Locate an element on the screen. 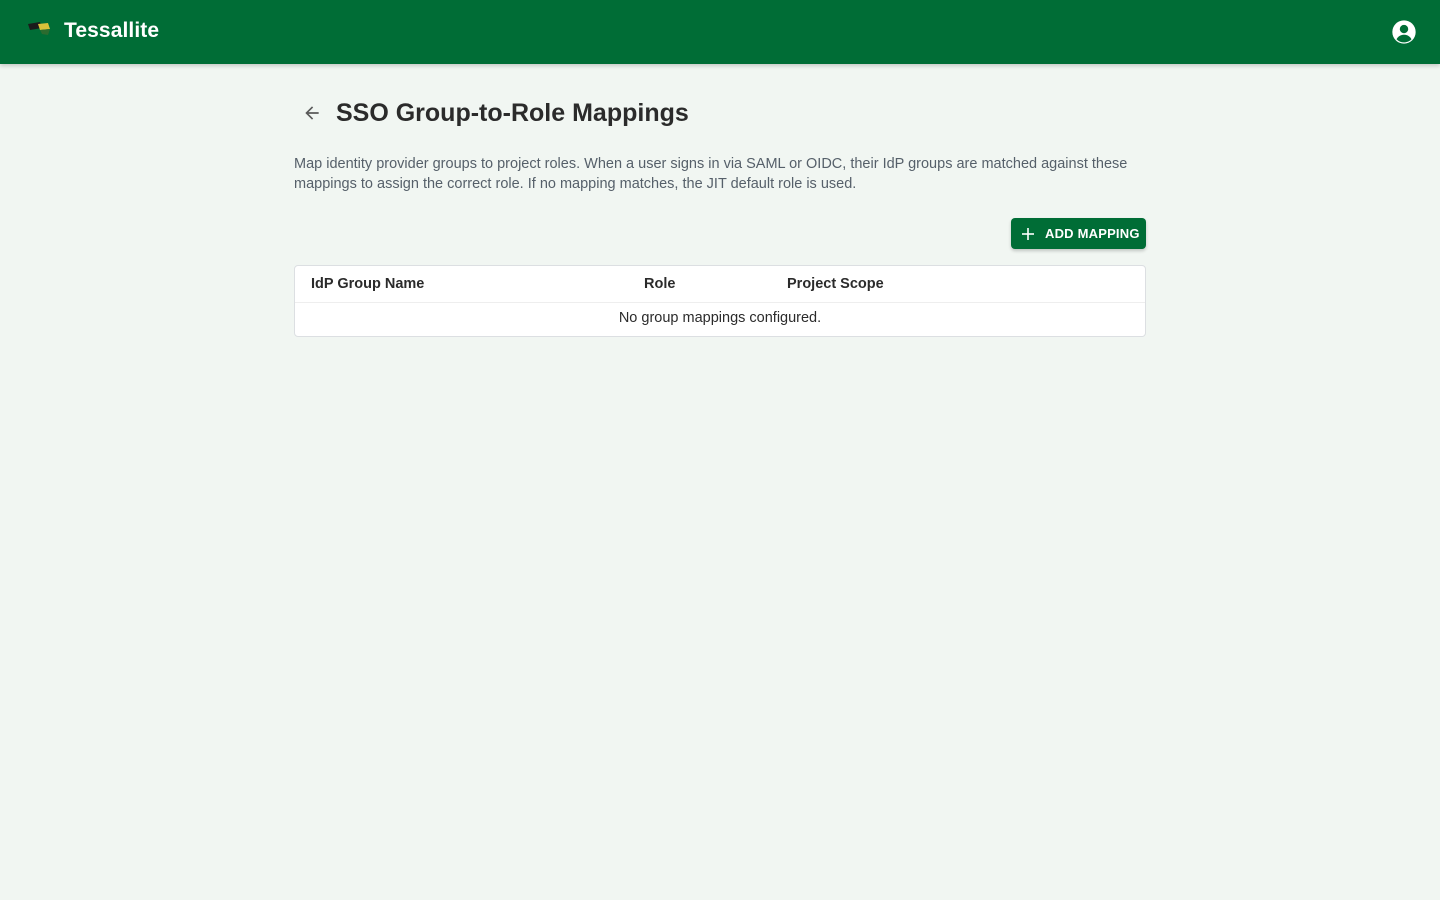 The width and height of the screenshot is (1440, 900). table-header-row: IdP Group Name Role Project Scope is located at coordinates (720, 284).